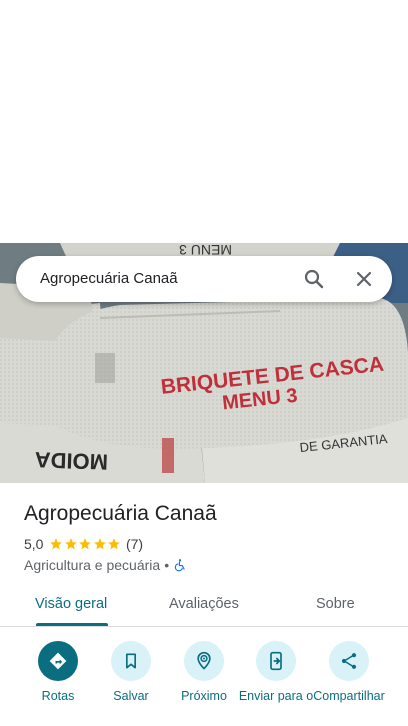 This screenshot has height=726, width=408. Describe the element at coordinates (131, 696) in the screenshot. I see `save-label: Salvar` at that location.